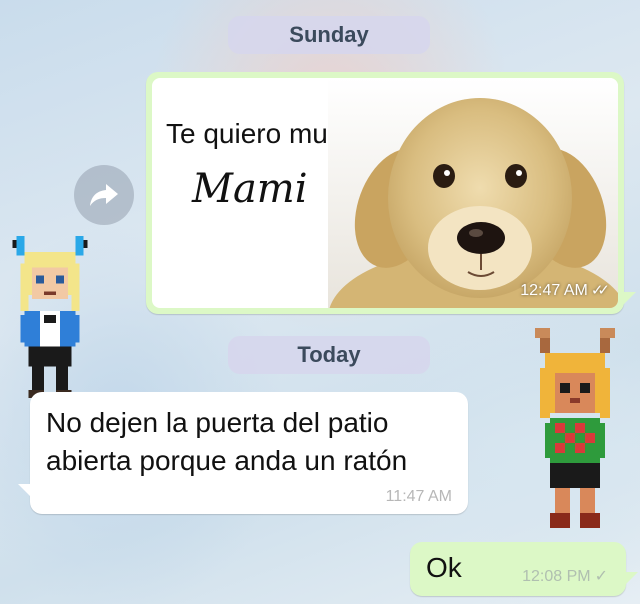  Describe the element at coordinates (575, 428) in the screenshot. I see `pixel-character-deer` at that location.